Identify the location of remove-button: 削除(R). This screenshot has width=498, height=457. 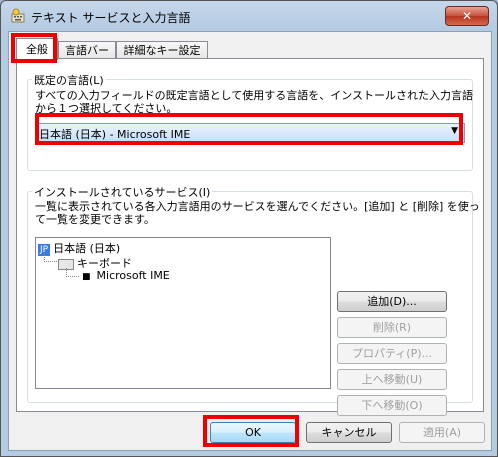
(392, 327).